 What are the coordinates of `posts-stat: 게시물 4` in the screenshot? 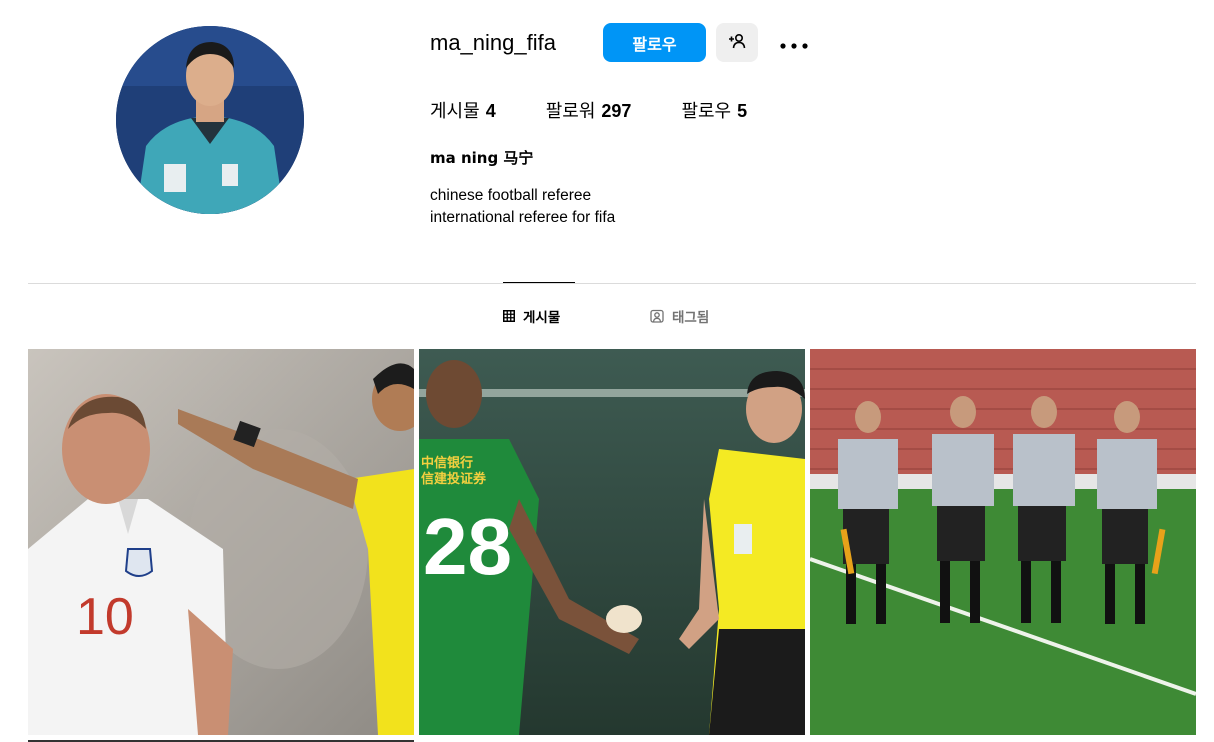 It's located at (463, 110).